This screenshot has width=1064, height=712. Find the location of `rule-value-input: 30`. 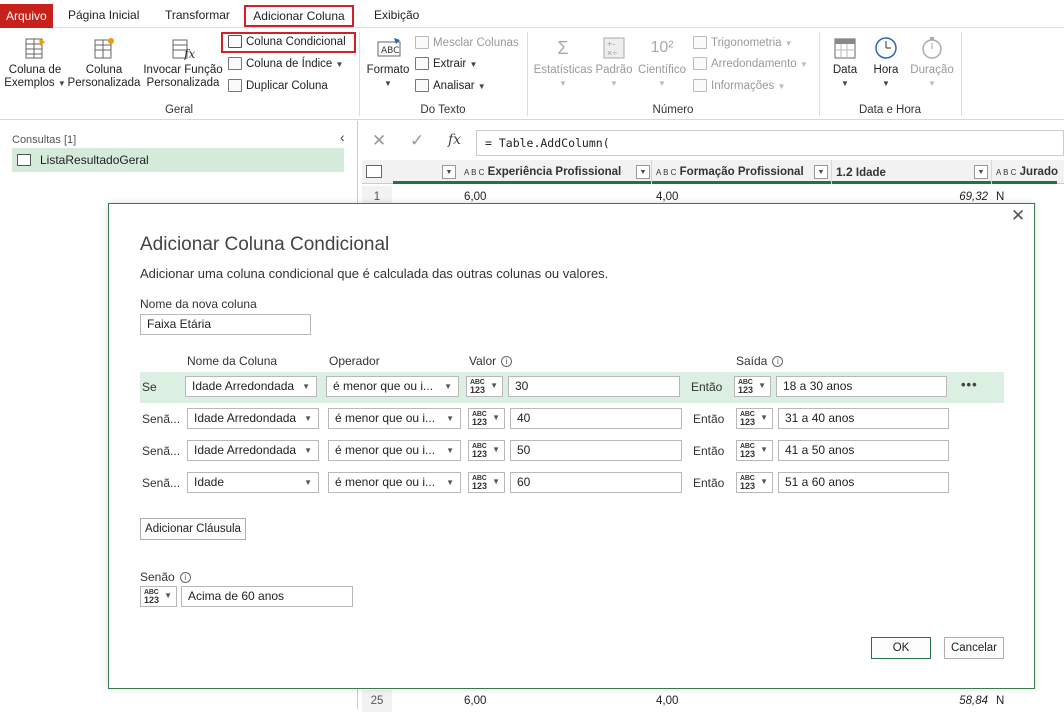

rule-value-input: 30 is located at coordinates (594, 386).